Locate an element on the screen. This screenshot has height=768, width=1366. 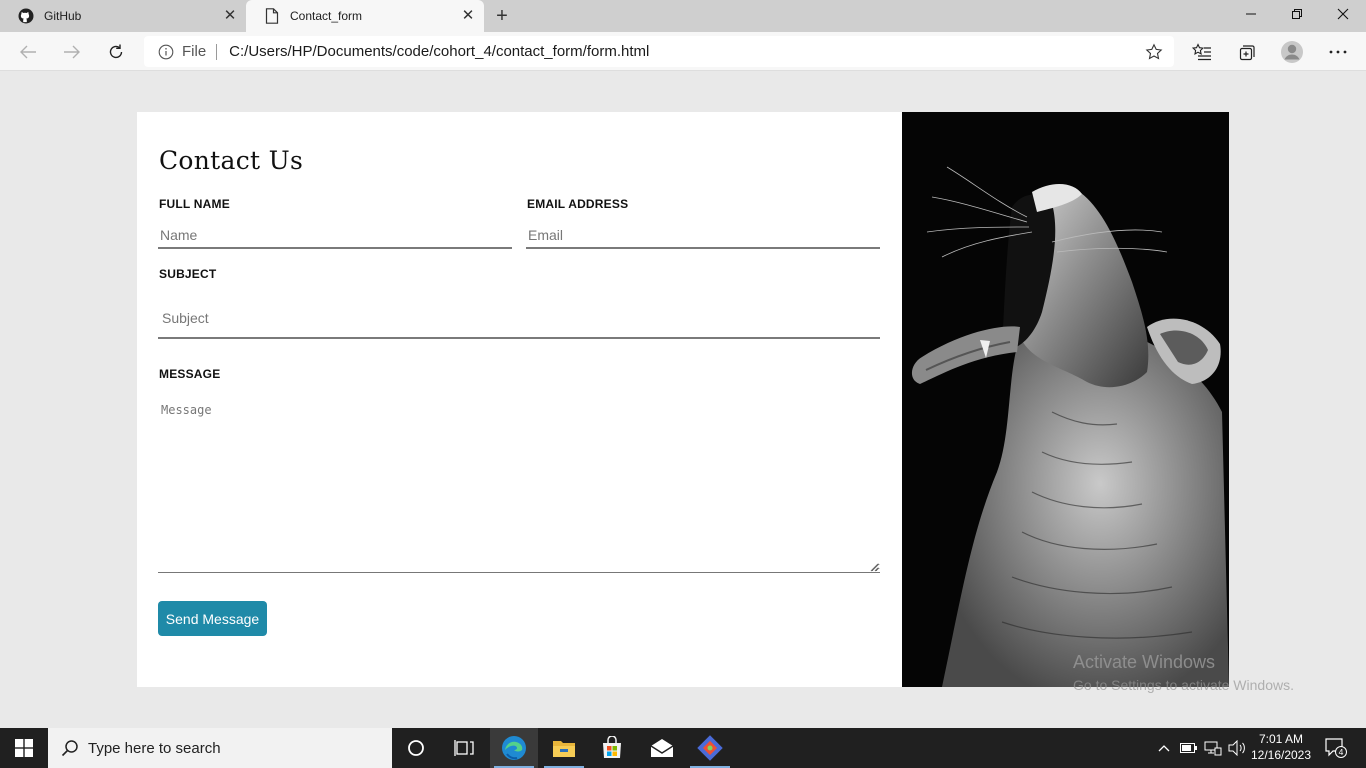
send-message-button: Send Message is located at coordinates (212, 618).